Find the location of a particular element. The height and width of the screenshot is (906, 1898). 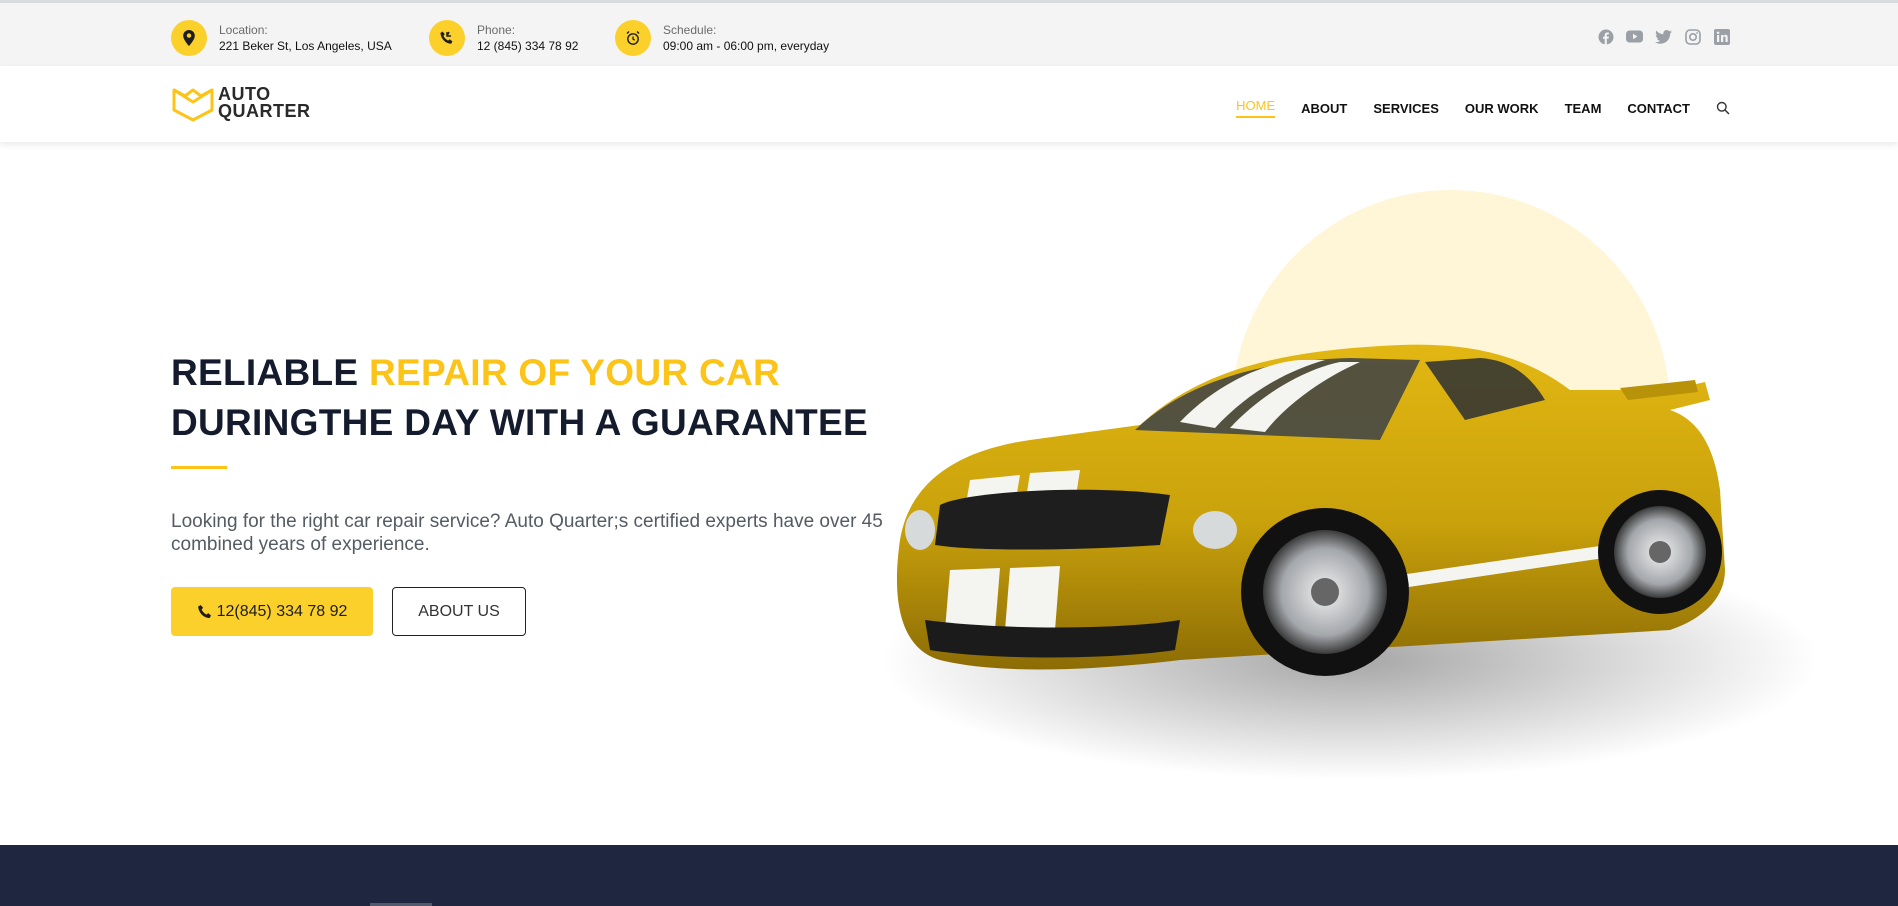

facebook-icon is located at coordinates (1605, 36).